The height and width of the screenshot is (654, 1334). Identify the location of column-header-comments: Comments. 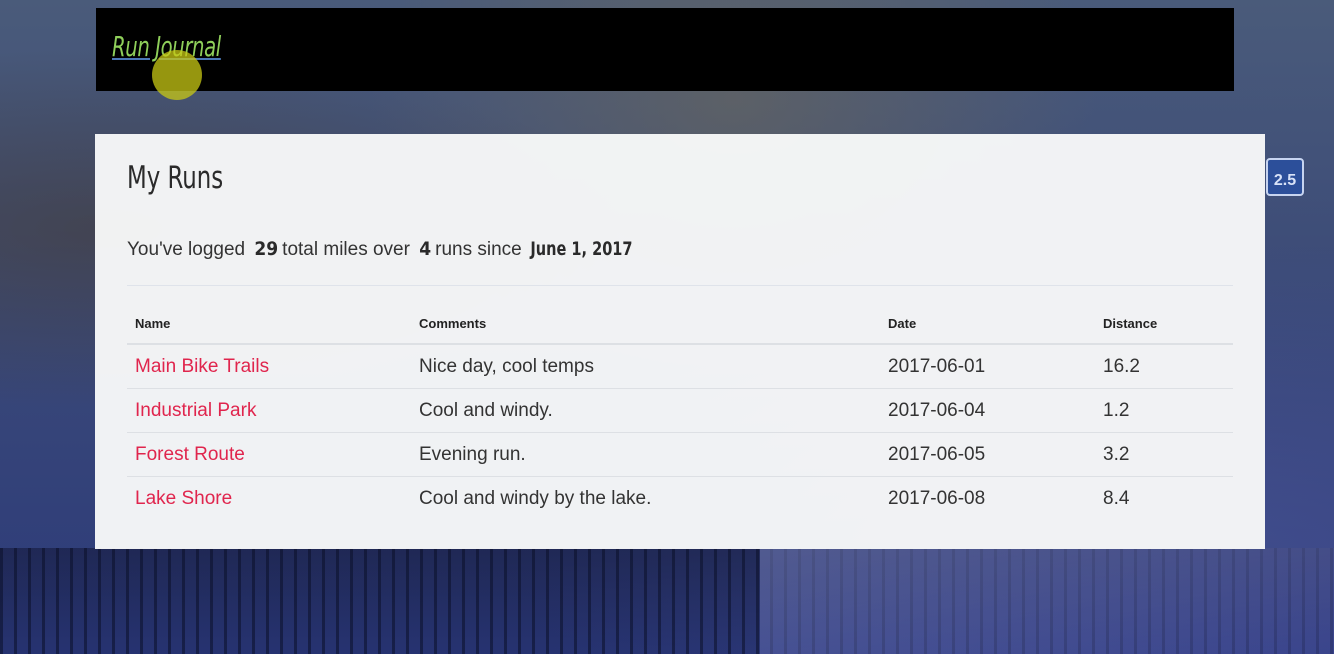
(645, 328).